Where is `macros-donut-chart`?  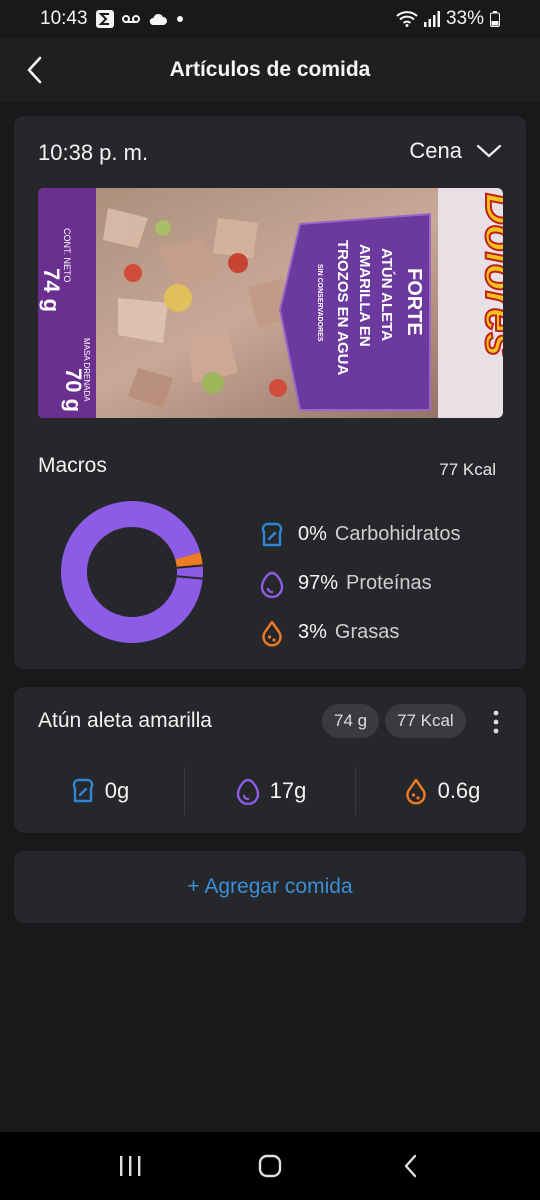
macros-donut-chart is located at coordinates (132, 572).